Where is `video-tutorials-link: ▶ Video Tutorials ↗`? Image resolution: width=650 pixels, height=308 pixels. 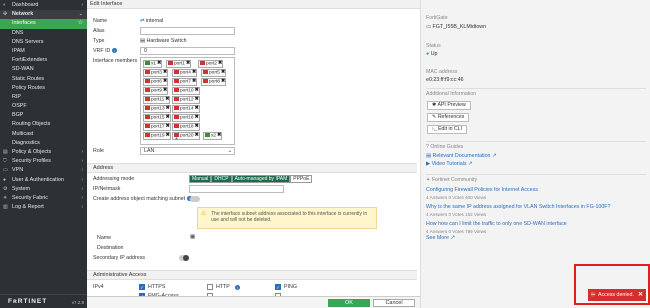 video-tutorials-link: ▶ Video Tutorials ↗ is located at coordinates (449, 164).